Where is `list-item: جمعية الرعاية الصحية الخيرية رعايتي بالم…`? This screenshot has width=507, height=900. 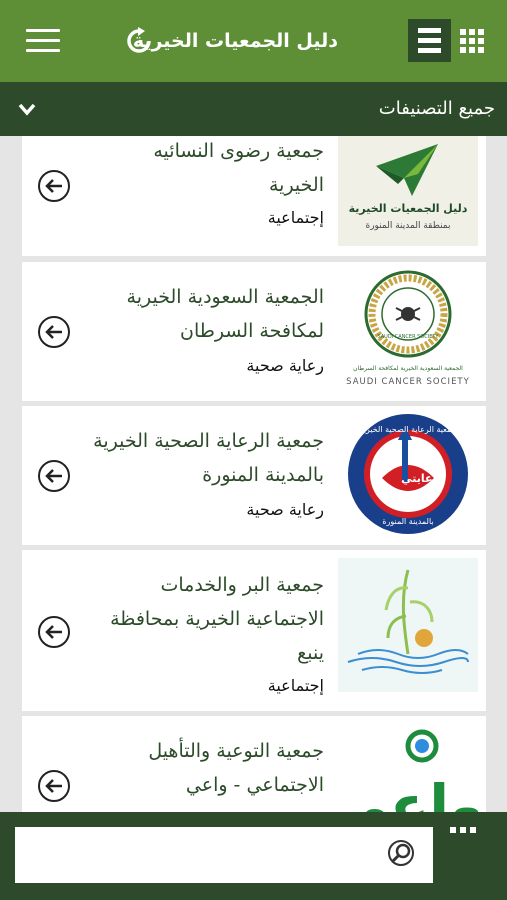 list-item: جمعية الرعاية الصحية الخيرية رعايتي بالم… is located at coordinates (254, 475).